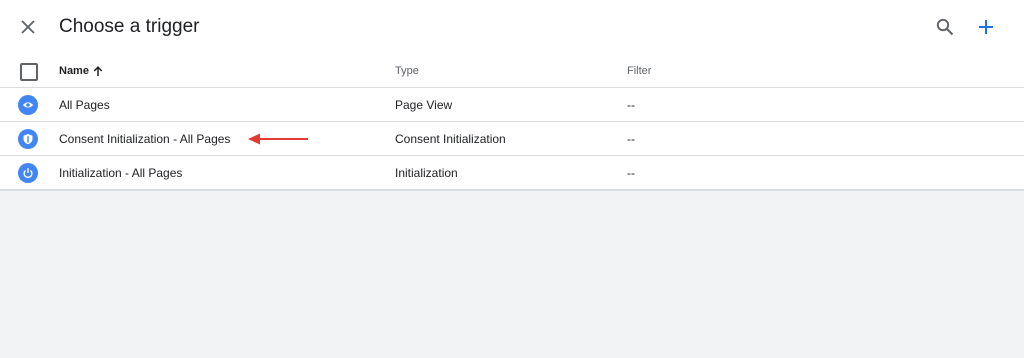 The image size is (1024, 358). What do you see at coordinates (407, 71) in the screenshot?
I see `column-header-type: Type` at bounding box center [407, 71].